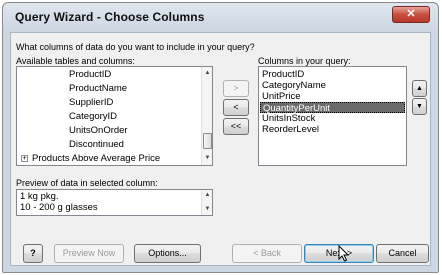 This screenshot has width=442, height=275. I want to click on list-item: UnitPrice, so click(332, 96).